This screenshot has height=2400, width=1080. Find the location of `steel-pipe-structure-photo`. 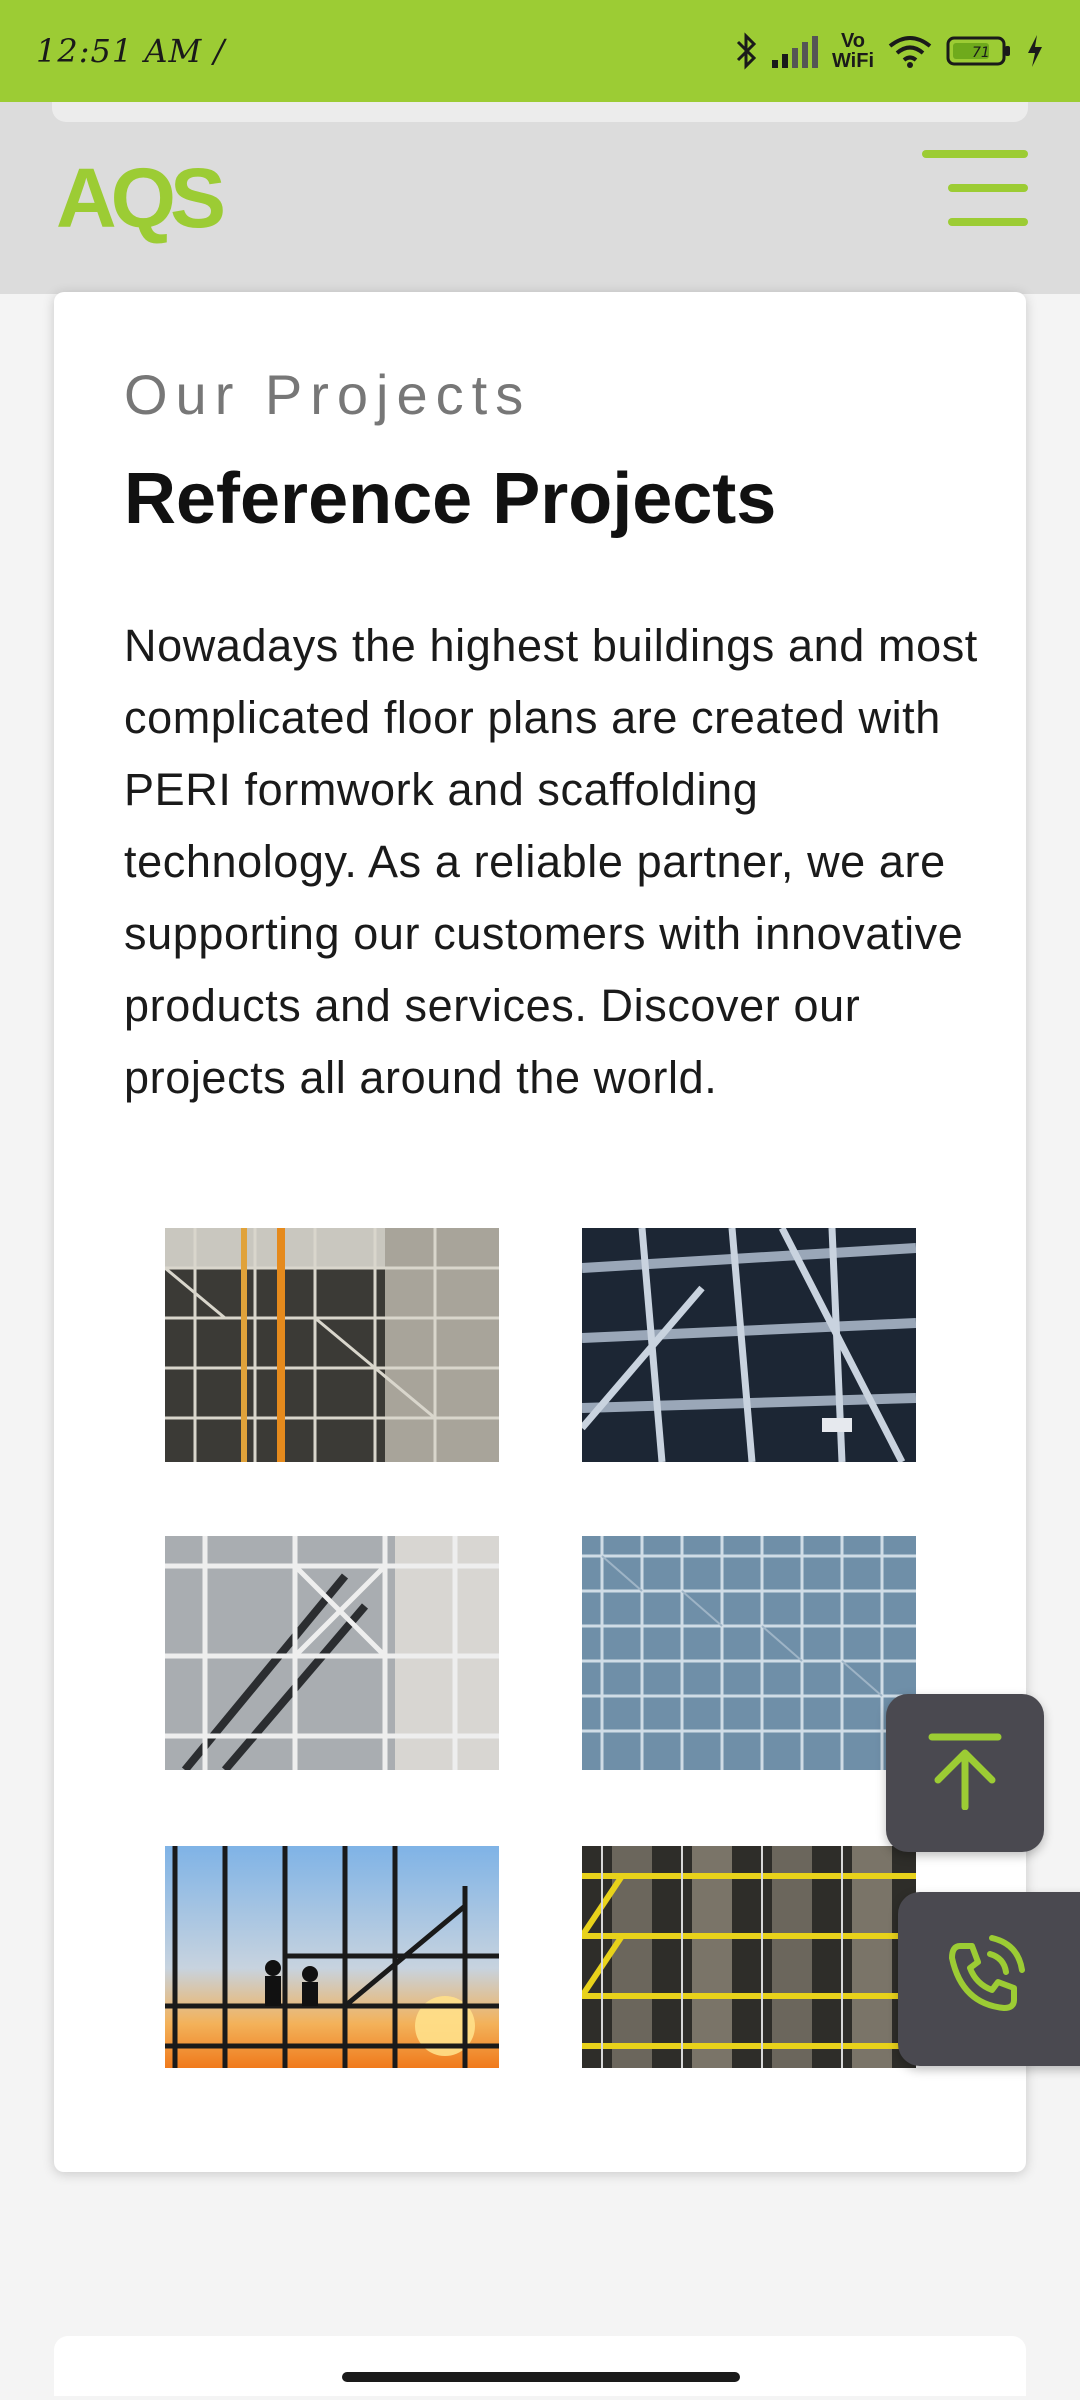

steel-pipe-structure-photo is located at coordinates (749, 1345).